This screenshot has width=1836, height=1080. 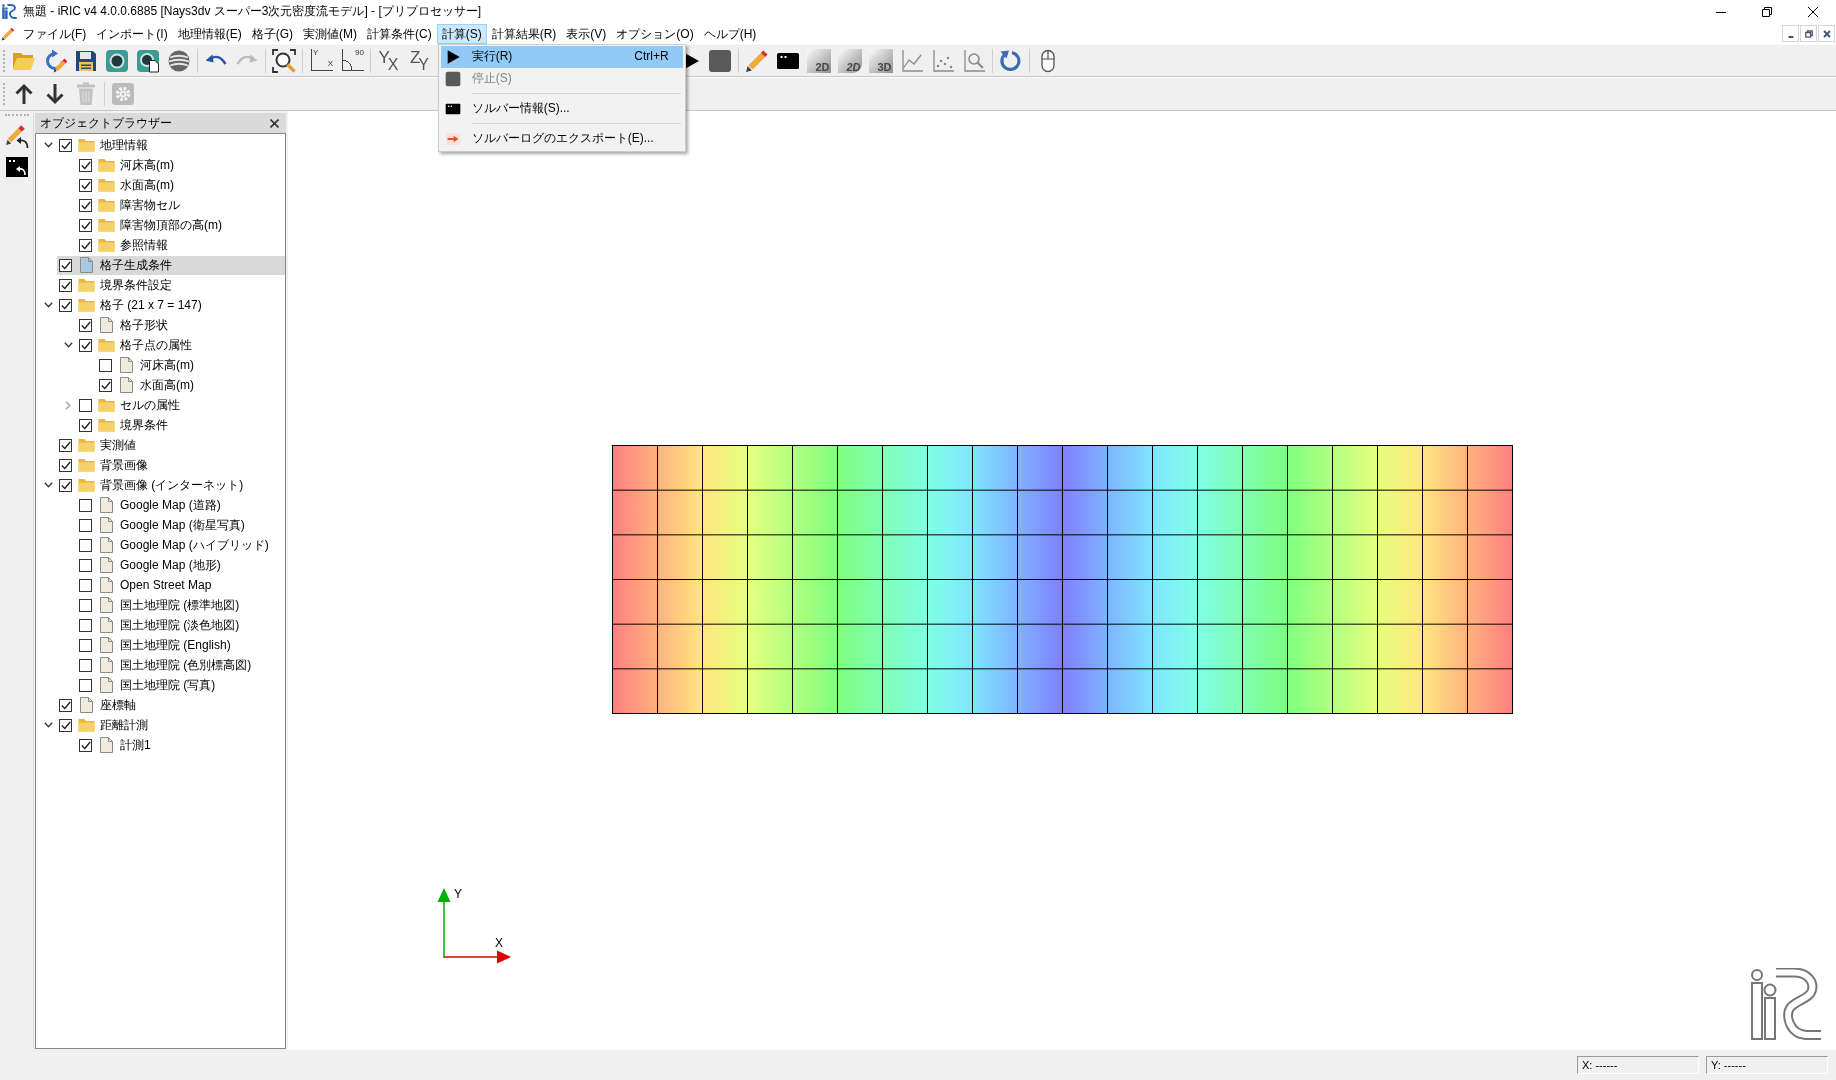 What do you see at coordinates (181, 685) in the screenshot?
I see `tree-item: 国土地理院 (写真)` at bounding box center [181, 685].